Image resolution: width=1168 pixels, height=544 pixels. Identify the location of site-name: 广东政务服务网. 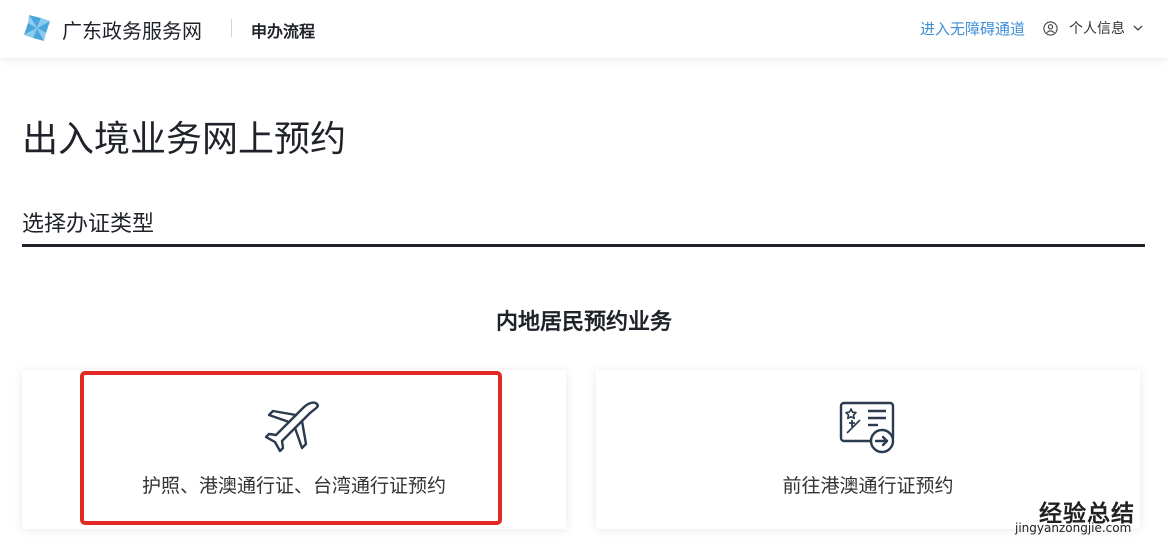
(132, 29).